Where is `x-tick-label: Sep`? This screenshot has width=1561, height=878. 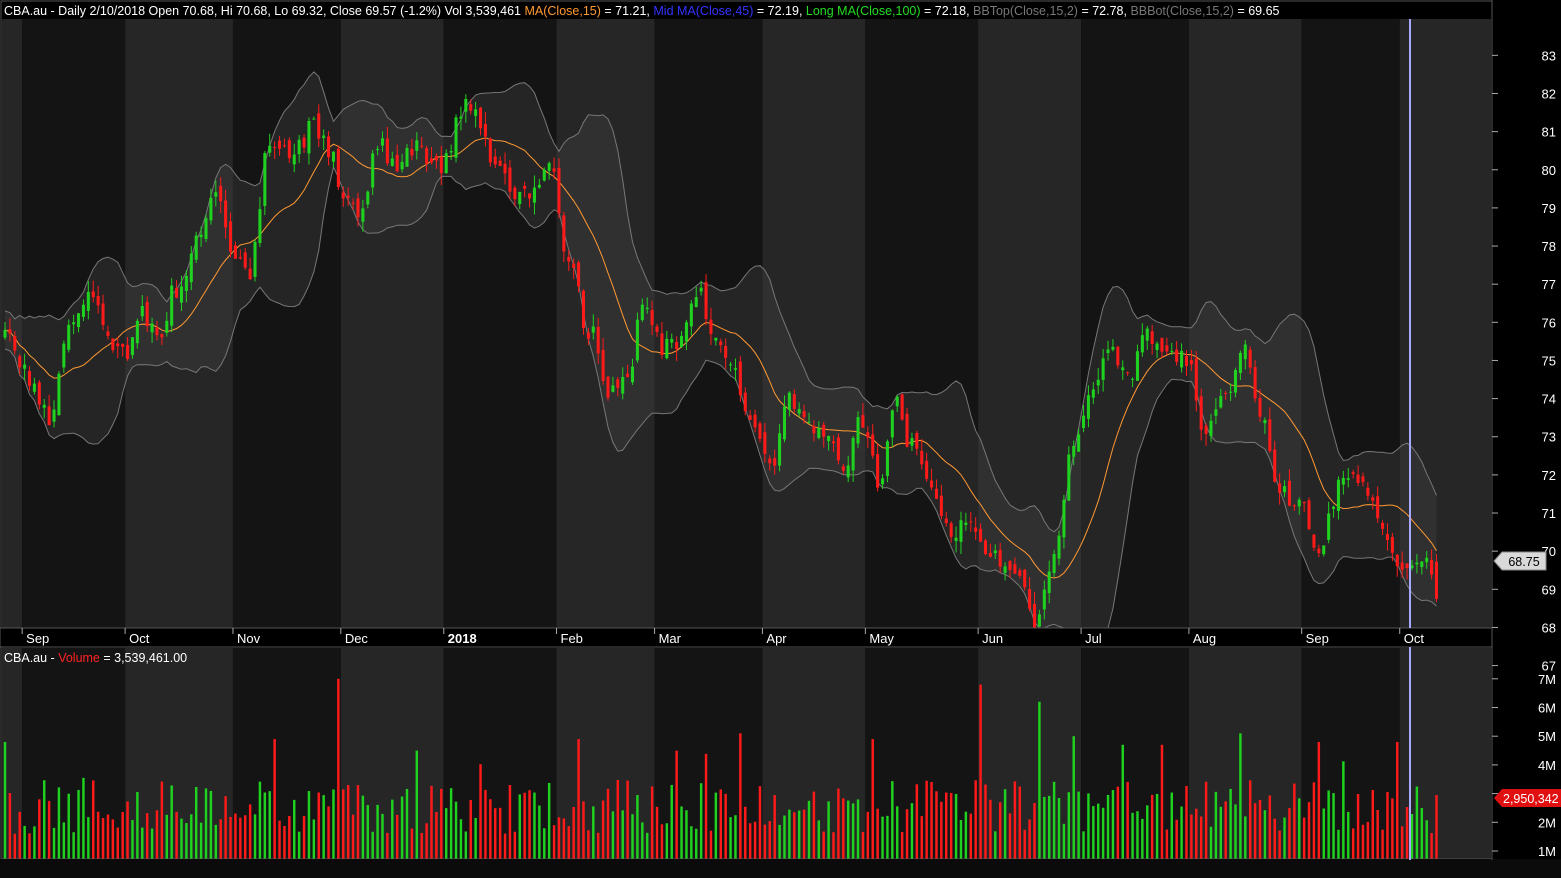 x-tick-label: Sep is located at coordinates (37, 638).